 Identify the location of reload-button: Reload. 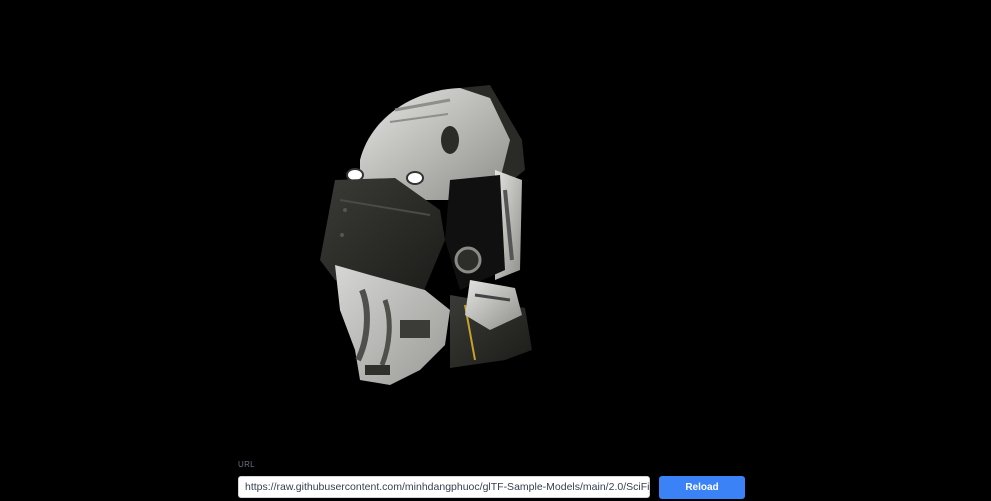
(702, 487).